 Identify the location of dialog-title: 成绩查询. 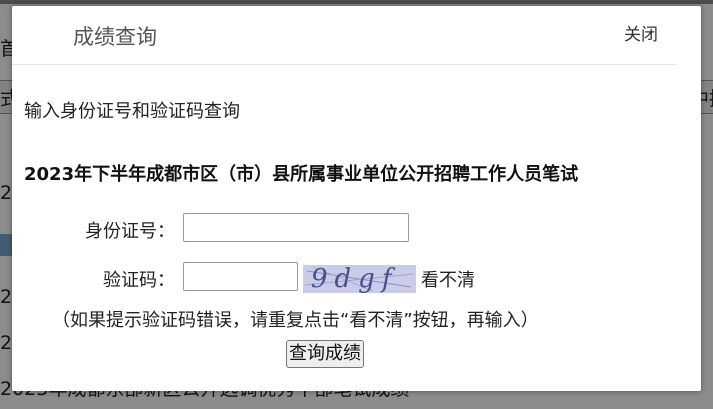
(115, 37).